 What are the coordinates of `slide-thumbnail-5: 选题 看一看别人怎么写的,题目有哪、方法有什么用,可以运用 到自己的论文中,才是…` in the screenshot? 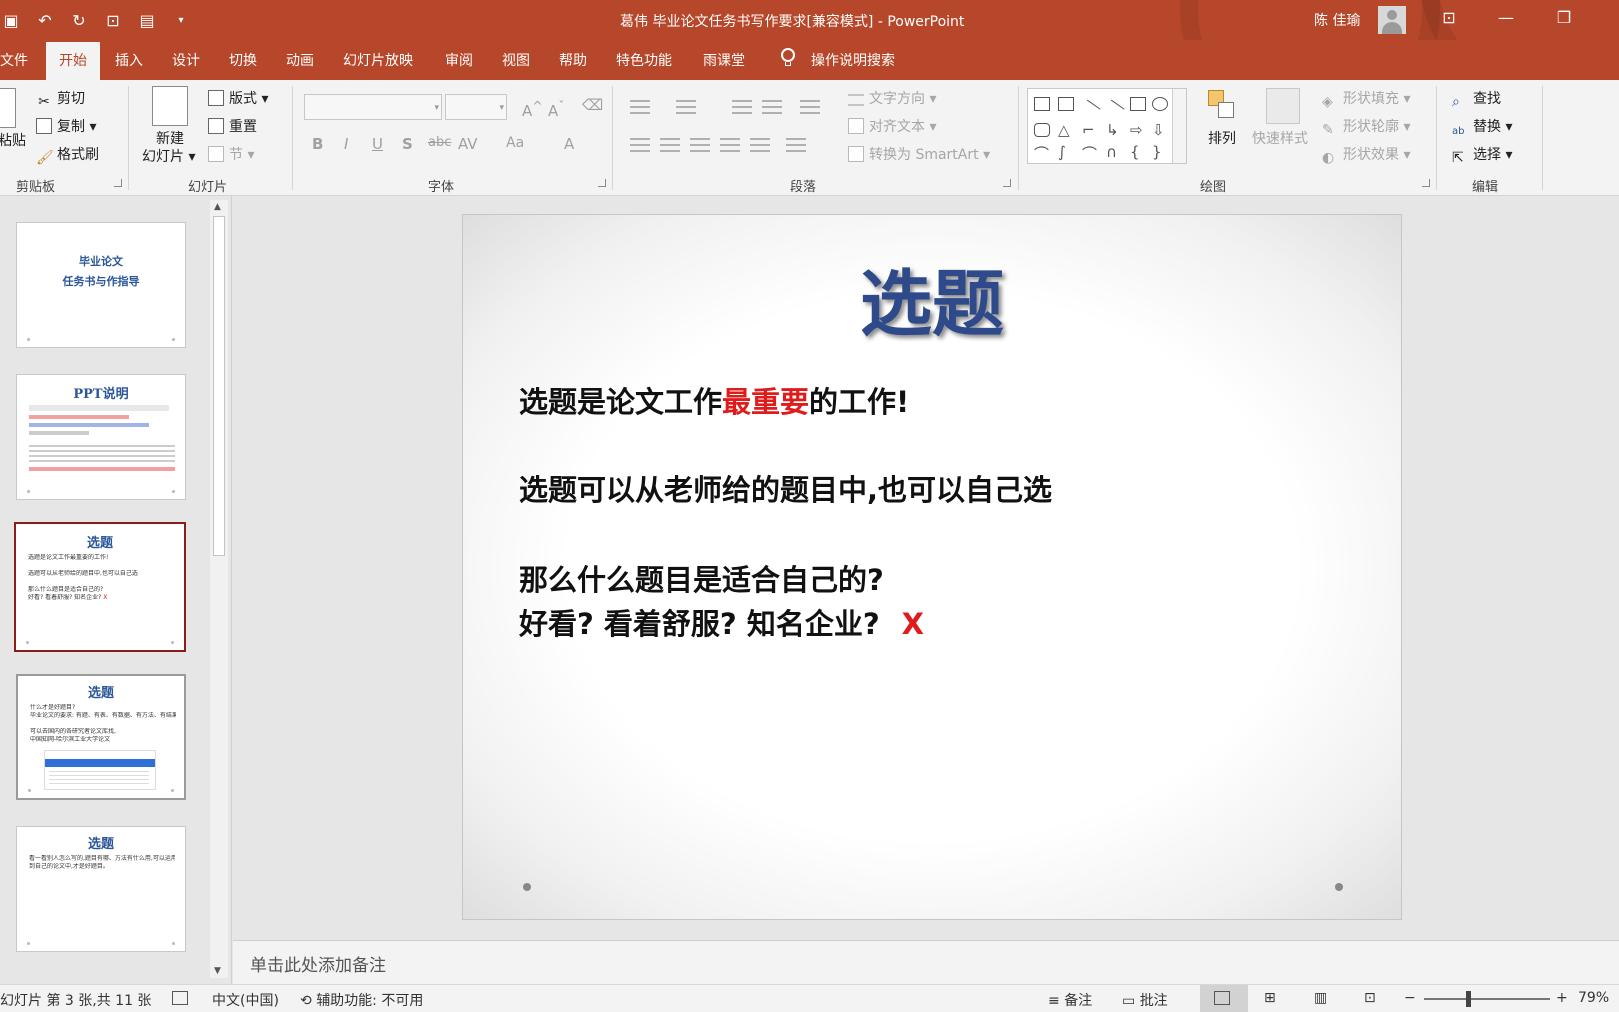 It's located at (101, 889).